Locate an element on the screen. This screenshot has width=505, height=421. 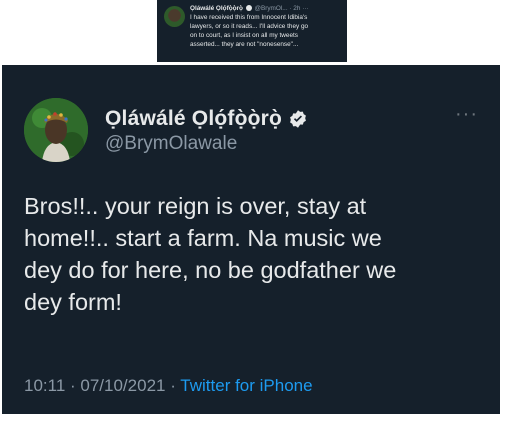
avatar-image is located at coordinates (56, 130).